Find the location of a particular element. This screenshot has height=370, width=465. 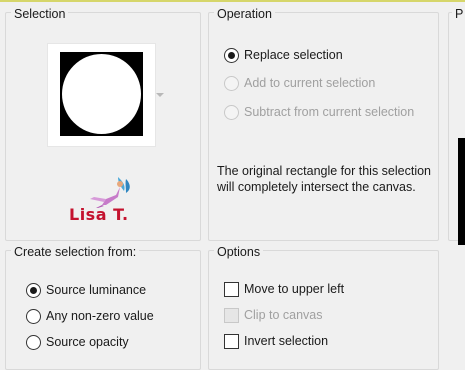

radio-subtract-from-selection: Subtract from current selection is located at coordinates (319, 112).